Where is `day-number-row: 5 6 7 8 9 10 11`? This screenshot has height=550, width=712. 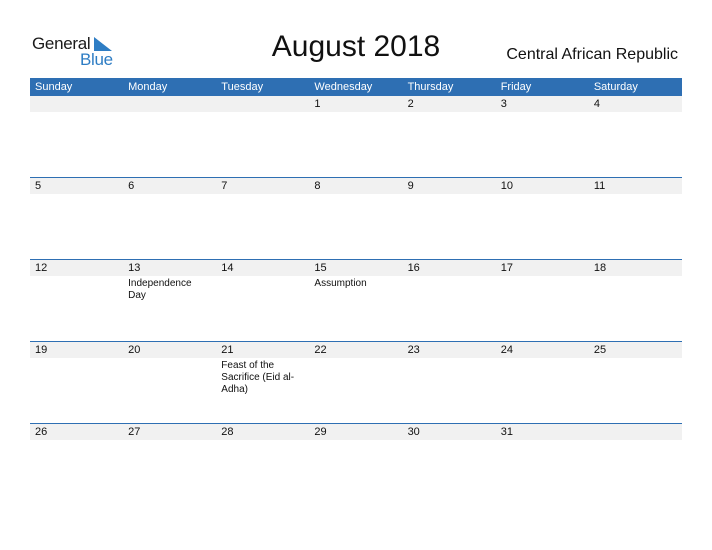
day-number-row: 5 6 7 8 9 10 11 is located at coordinates (356, 186).